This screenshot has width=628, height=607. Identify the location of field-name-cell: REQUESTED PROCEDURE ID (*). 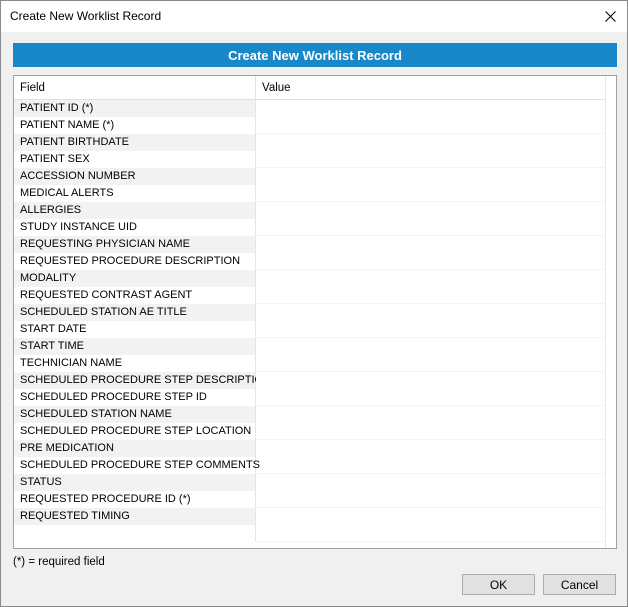
(135, 499).